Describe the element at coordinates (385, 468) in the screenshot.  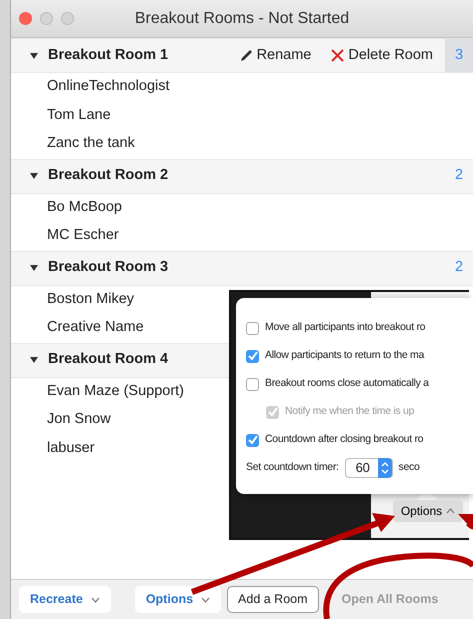
I see `stepper-icon` at that location.